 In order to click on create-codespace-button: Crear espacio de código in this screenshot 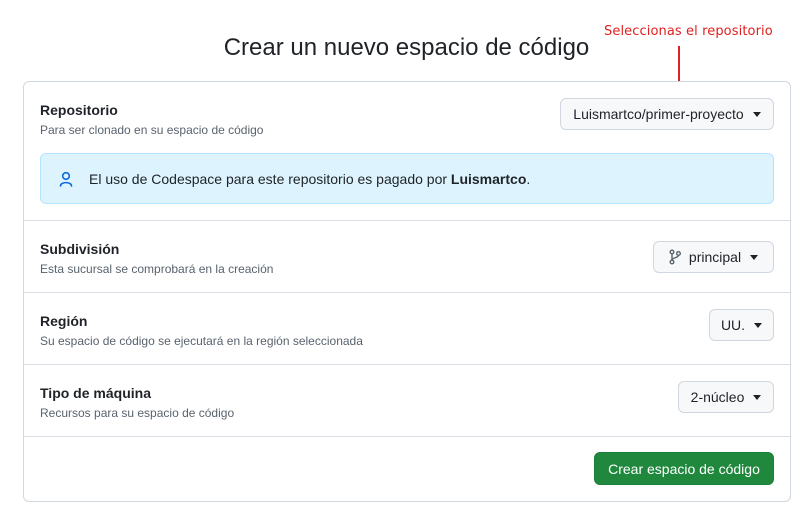, I will do `click(684, 468)`.